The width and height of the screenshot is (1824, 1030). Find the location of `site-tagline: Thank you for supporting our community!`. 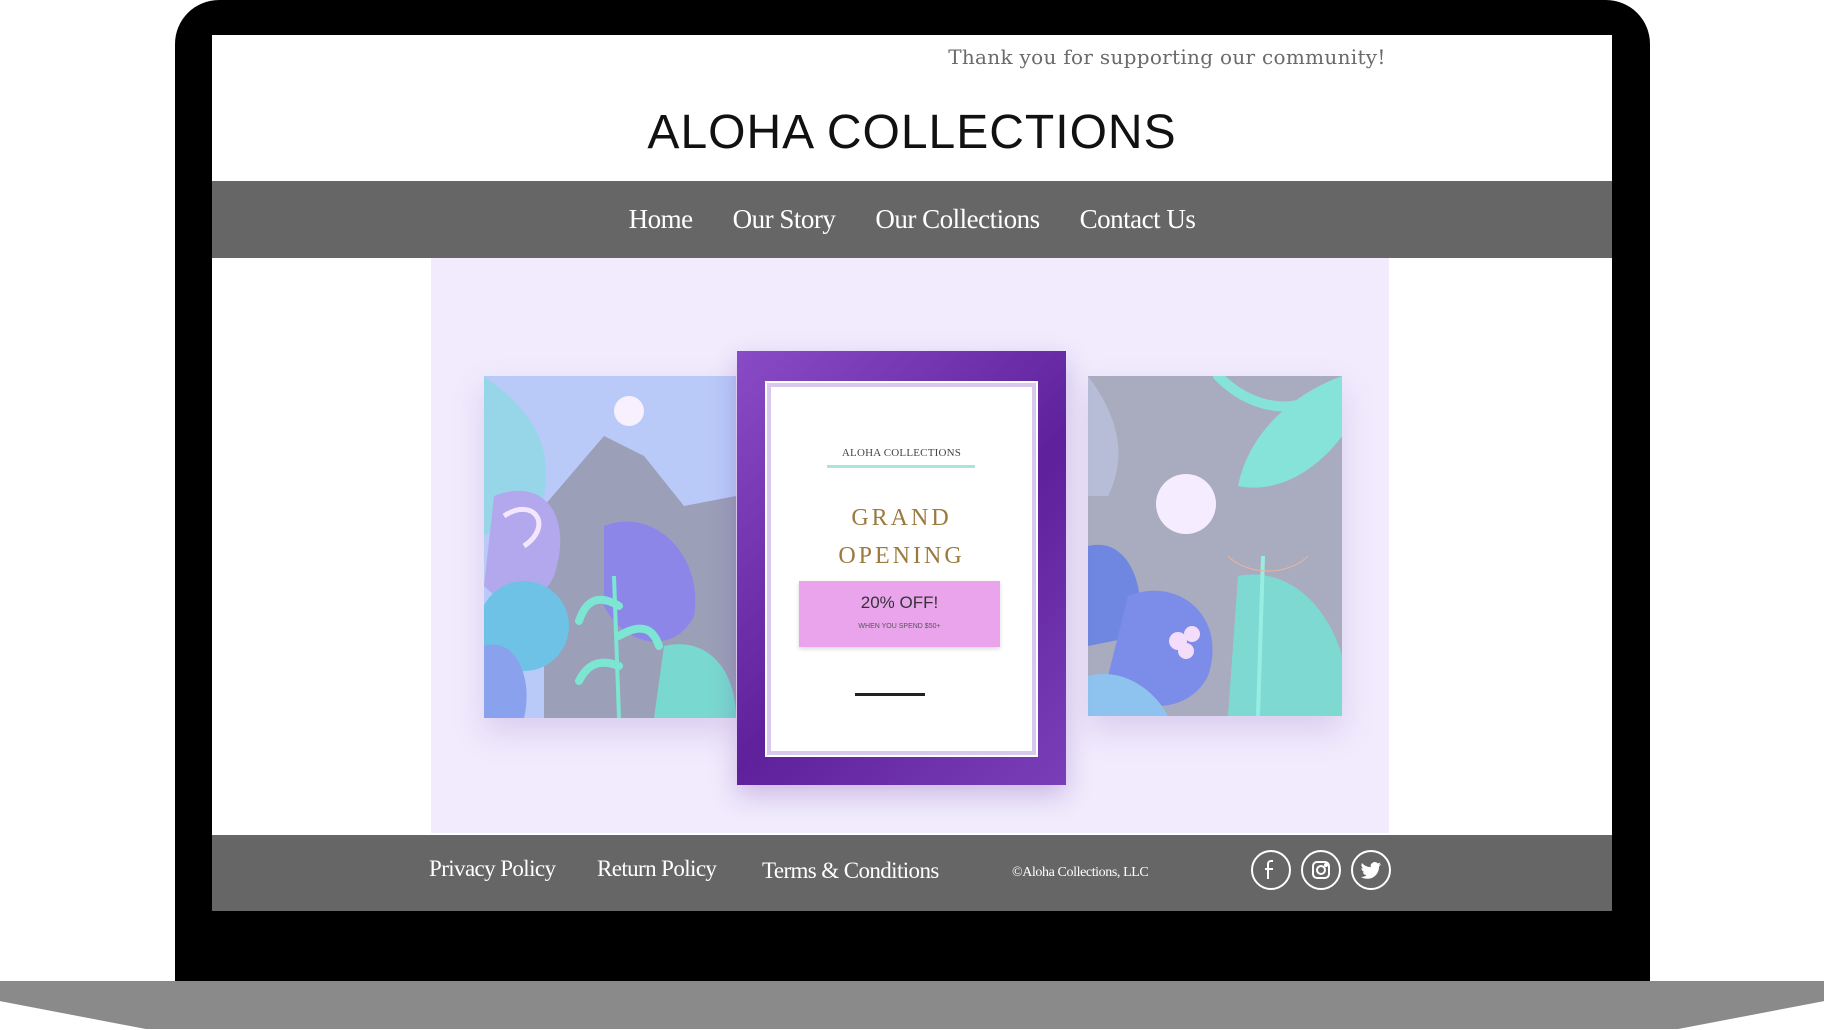

site-tagline: Thank you for supporting our community! is located at coordinates (1167, 57).